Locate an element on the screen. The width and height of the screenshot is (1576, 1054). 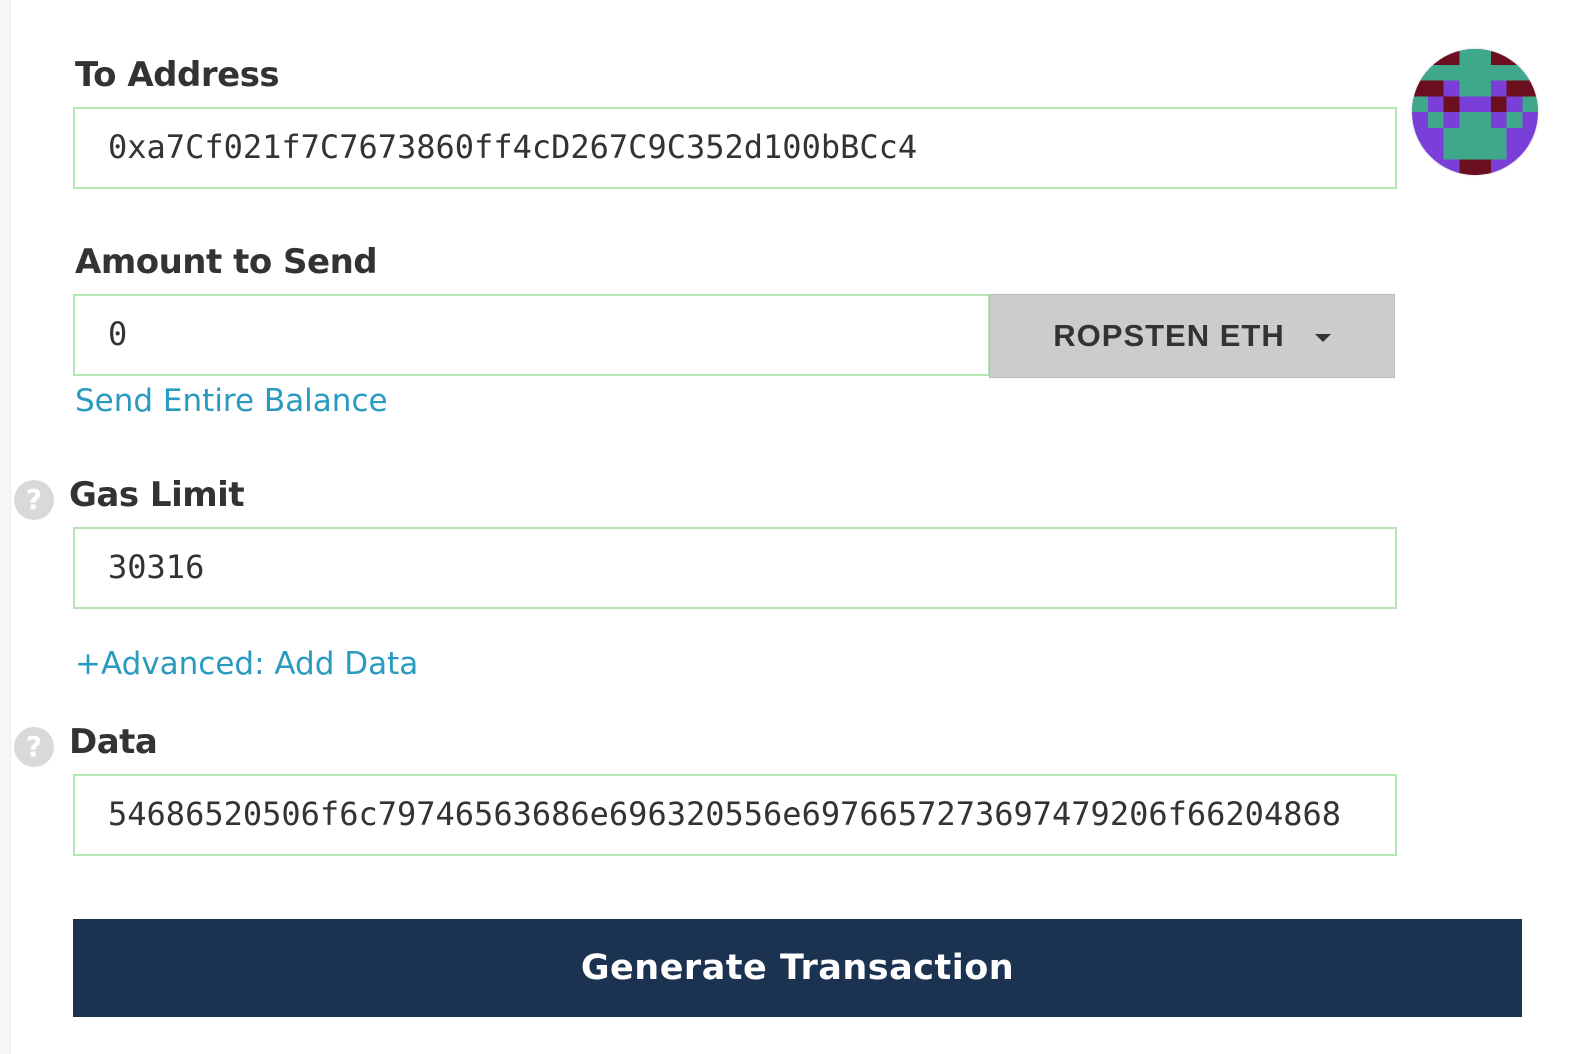
amount-label: Amount to Send is located at coordinates (226, 262).